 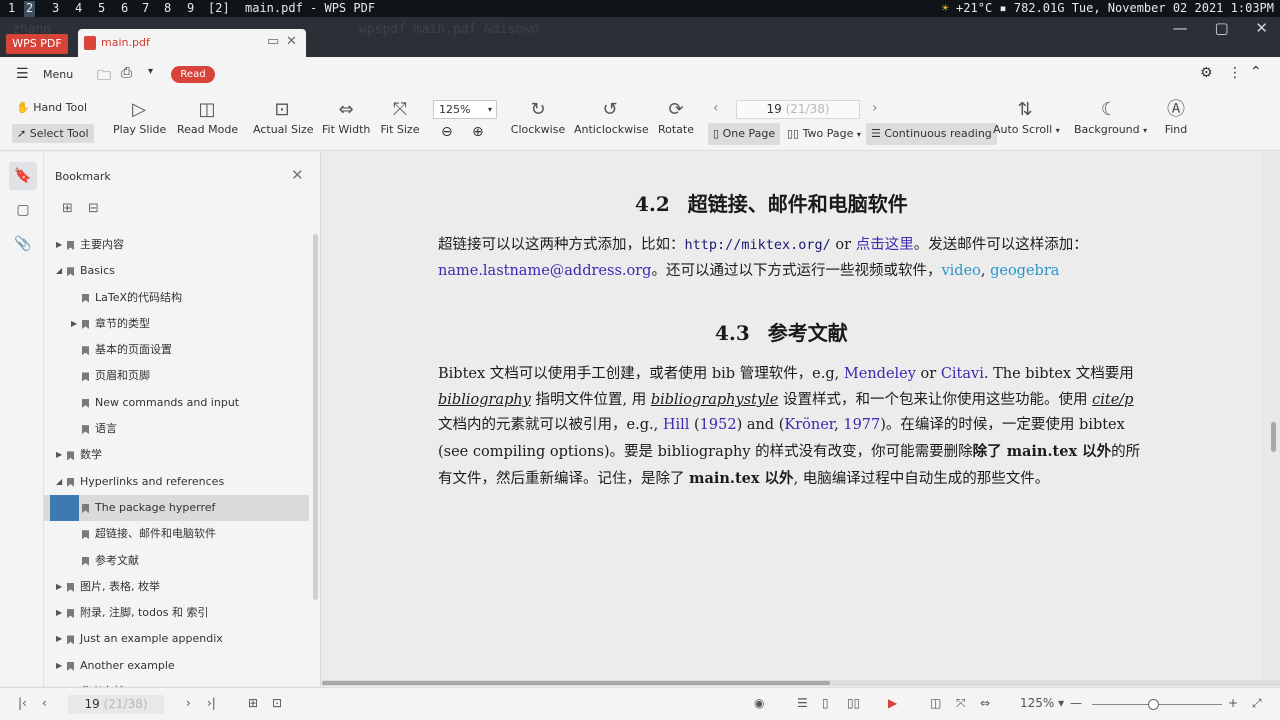 What do you see at coordinates (478, 132) in the screenshot?
I see `zoom-in-icon: ⊕` at bounding box center [478, 132].